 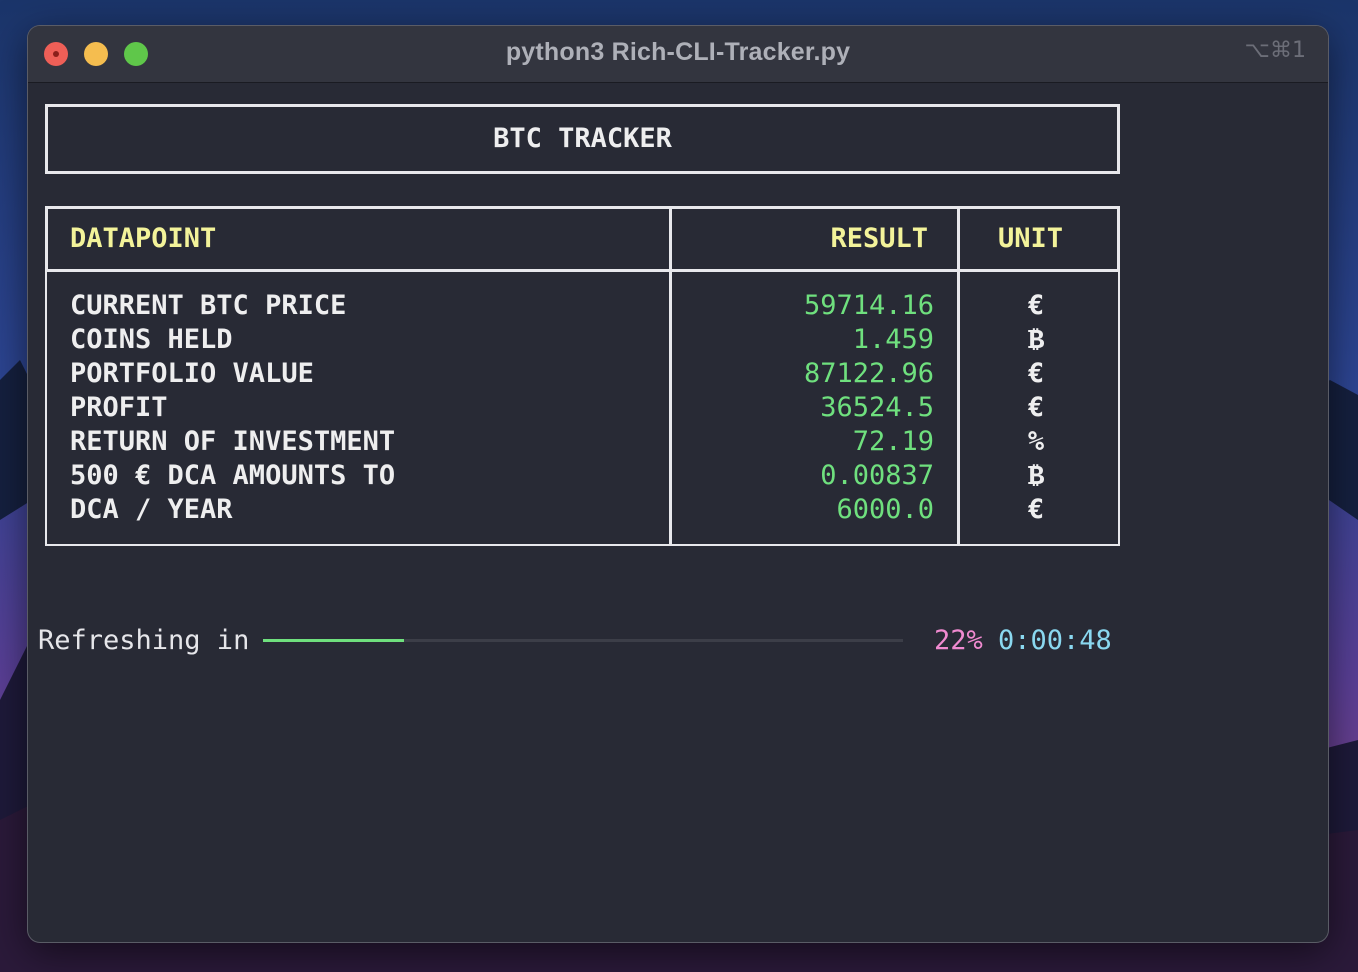 I want to click on tracker-title: BTC TRACKER, so click(x=582, y=138).